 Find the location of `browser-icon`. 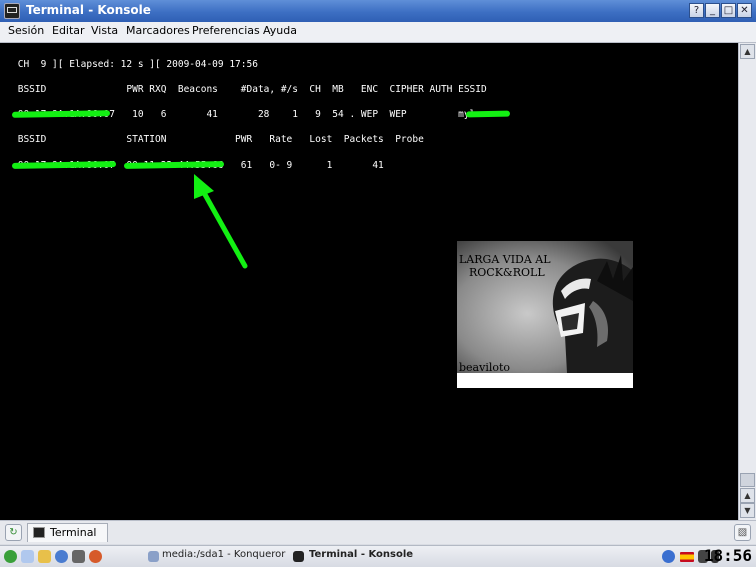

browser-icon is located at coordinates (61, 556).